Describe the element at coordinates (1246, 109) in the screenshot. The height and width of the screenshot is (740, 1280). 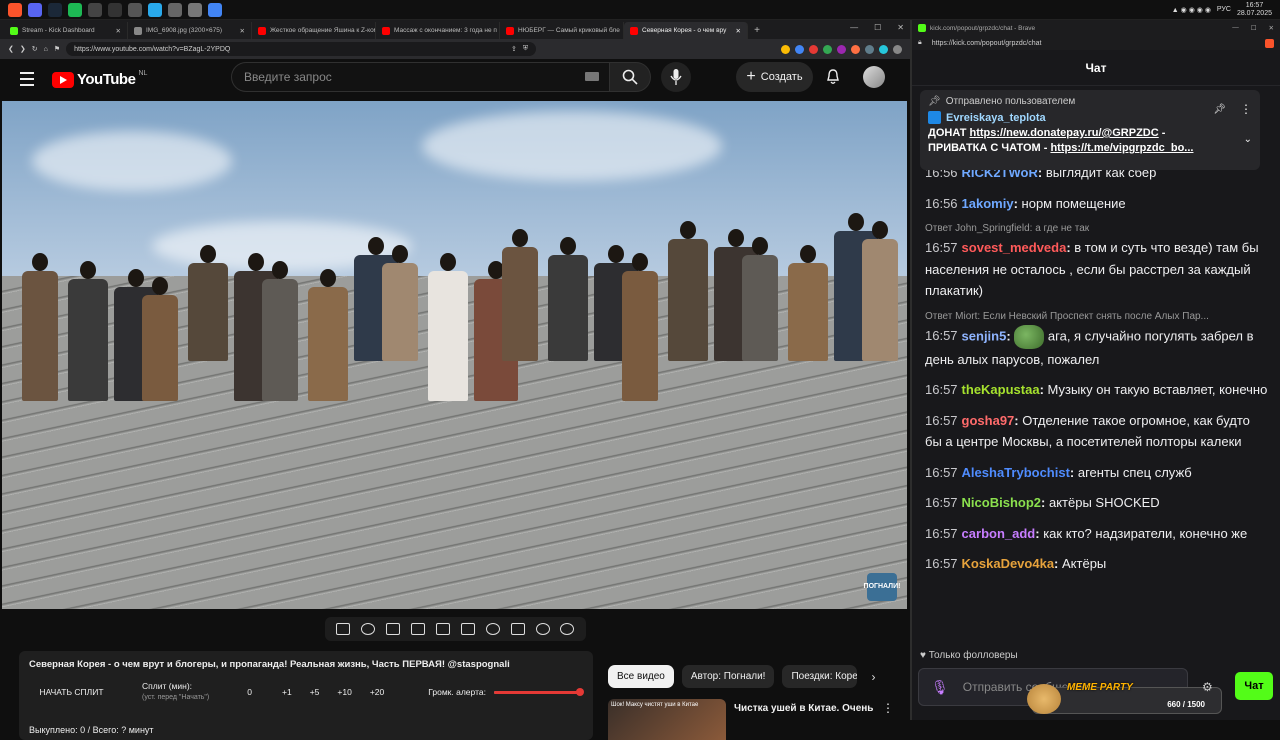
I see `more-options-icon: ⋮` at that location.